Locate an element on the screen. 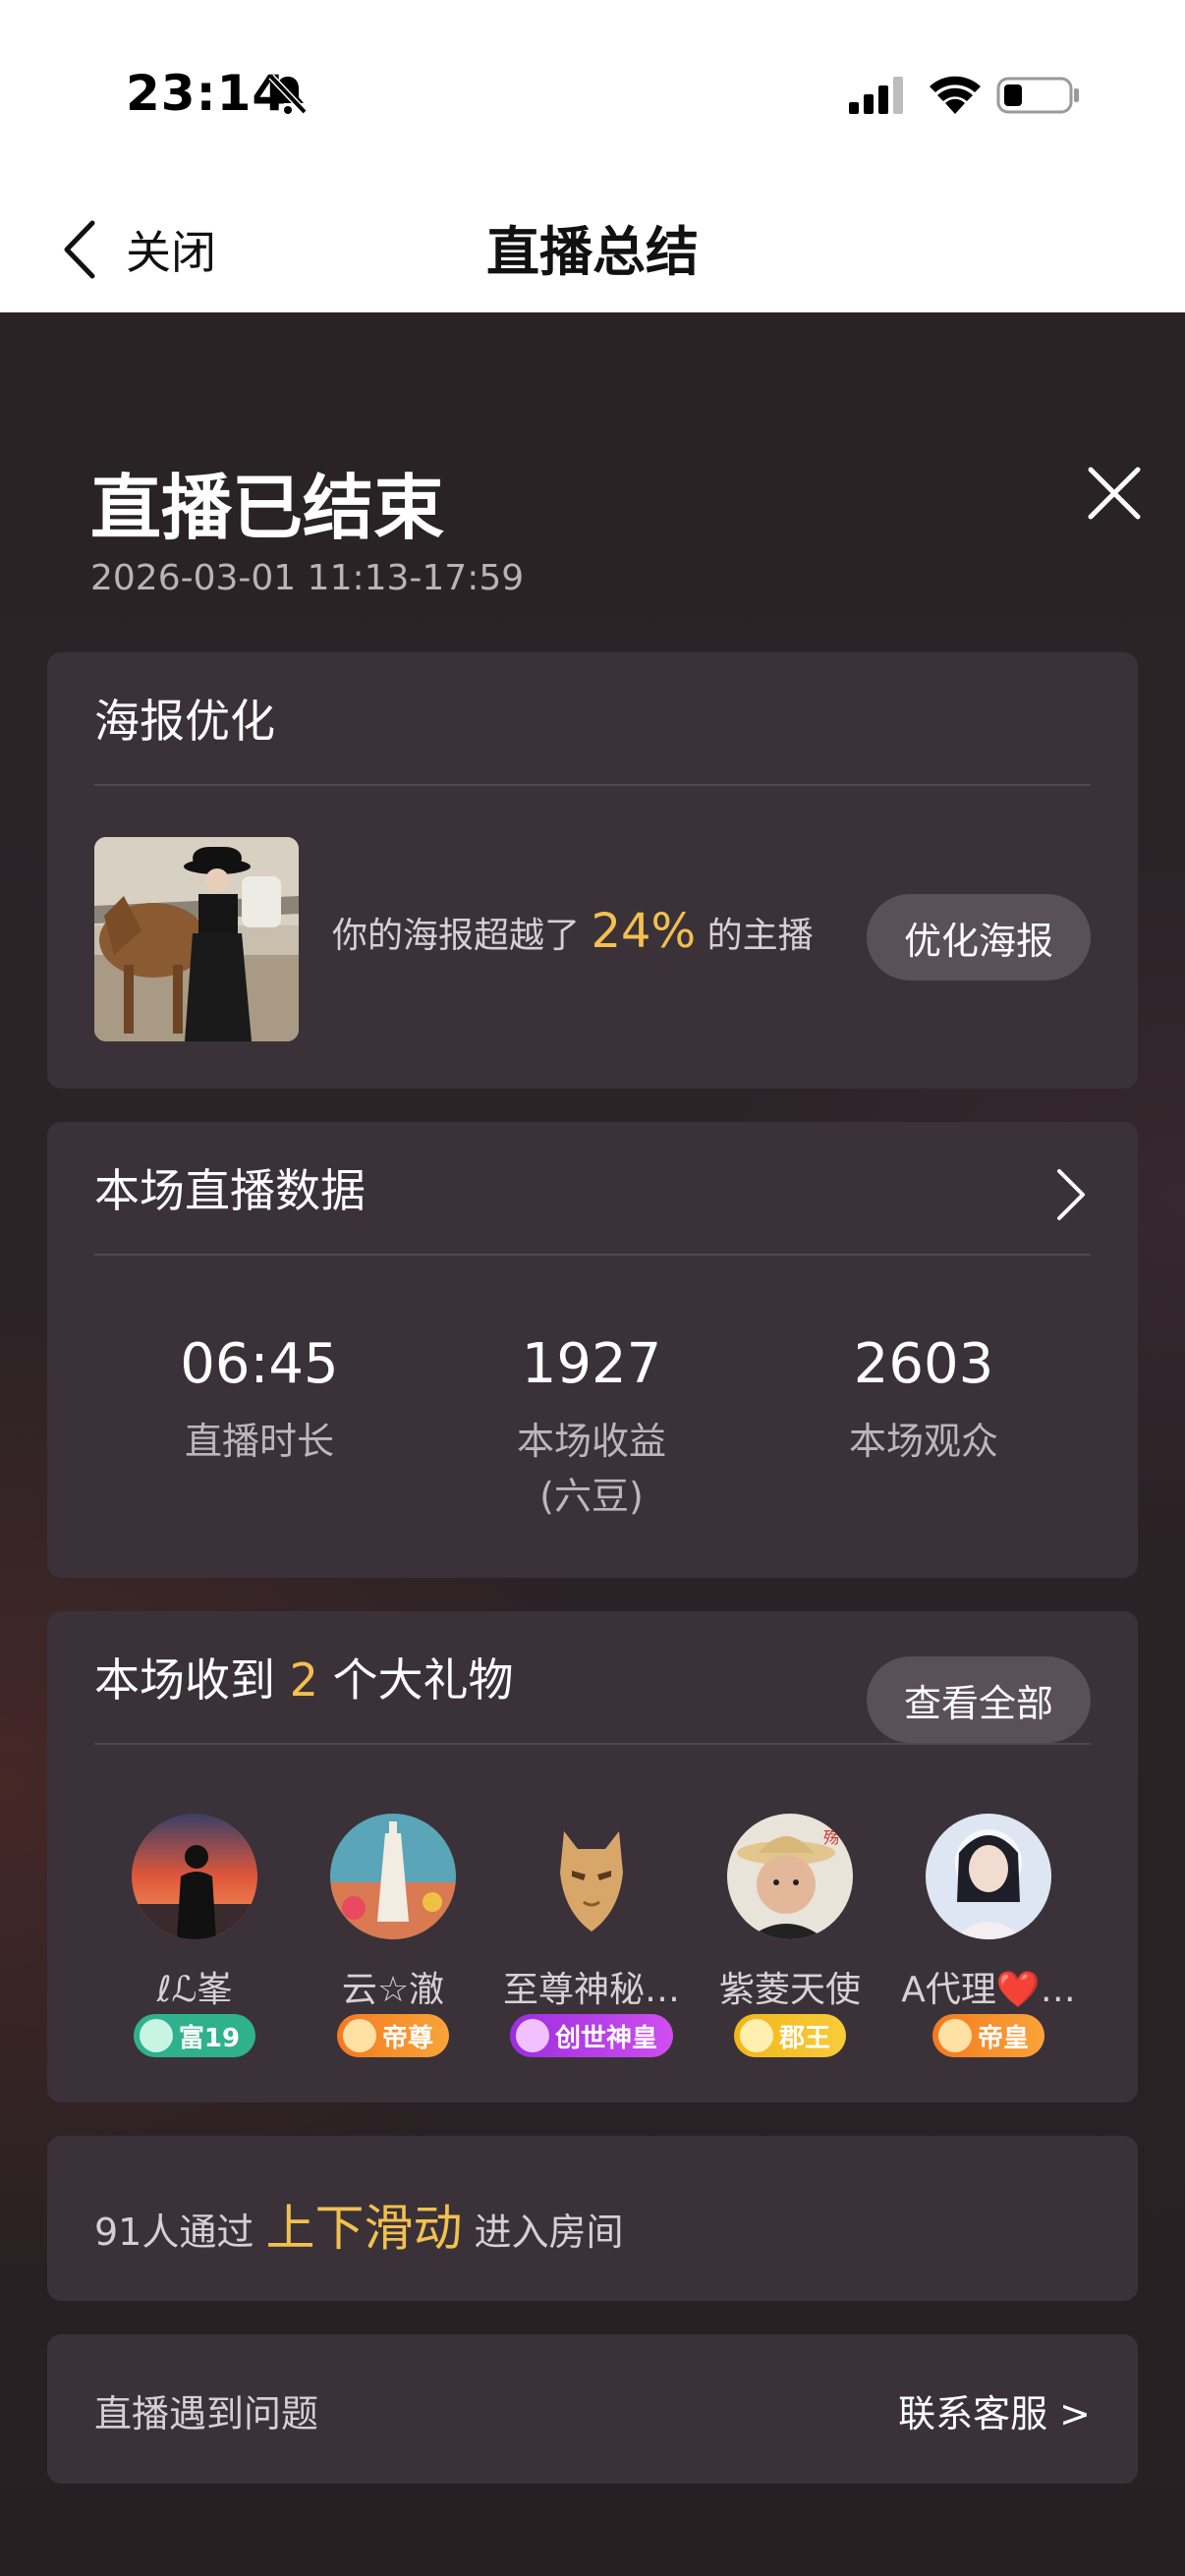 The width and height of the screenshot is (1185, 2576). optimize-poster-button: 优化海报 is located at coordinates (979, 937).